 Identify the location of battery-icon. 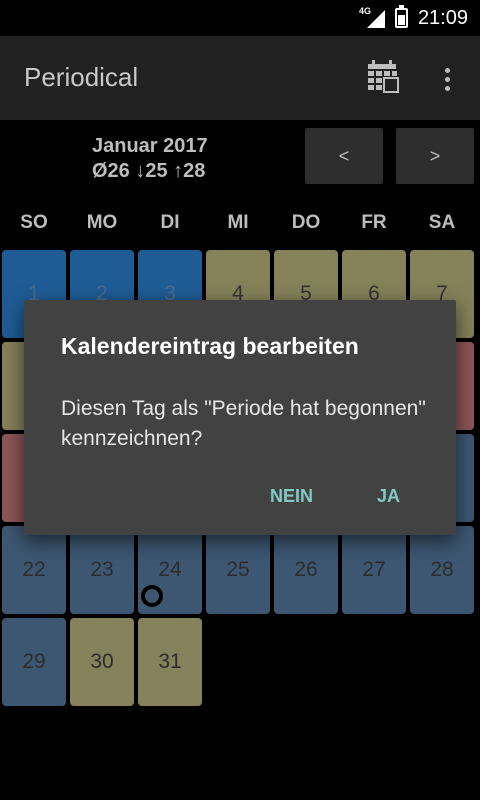
(401, 16).